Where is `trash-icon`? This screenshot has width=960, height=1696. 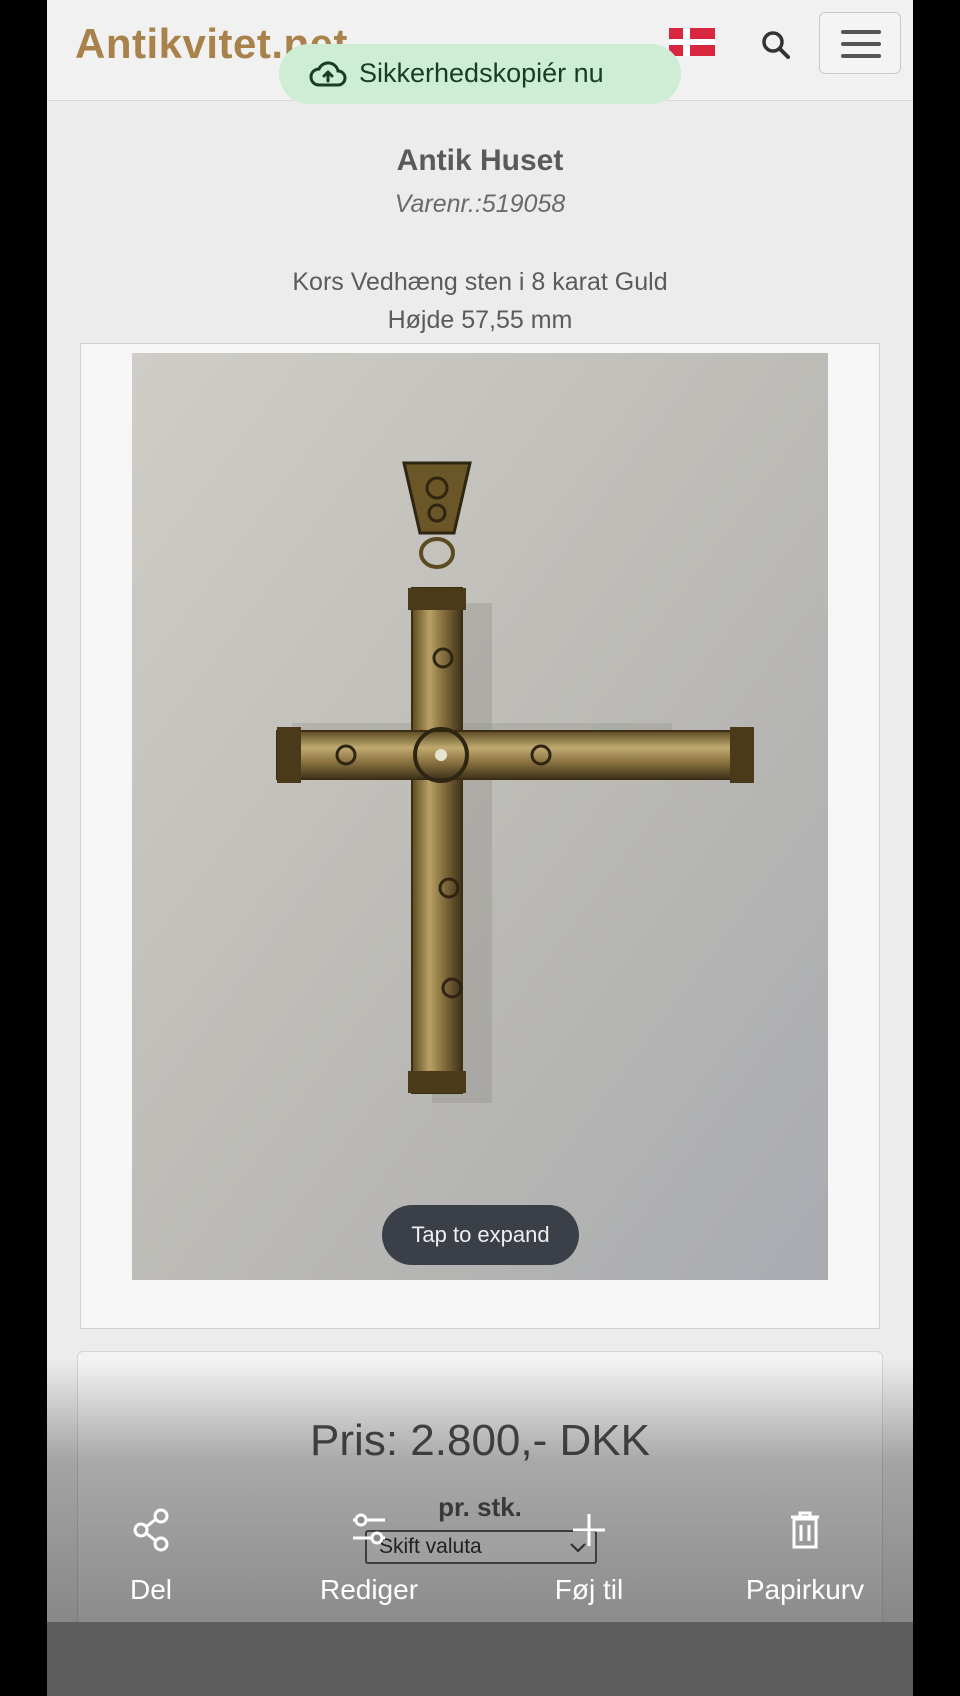 trash-icon is located at coordinates (805, 1530).